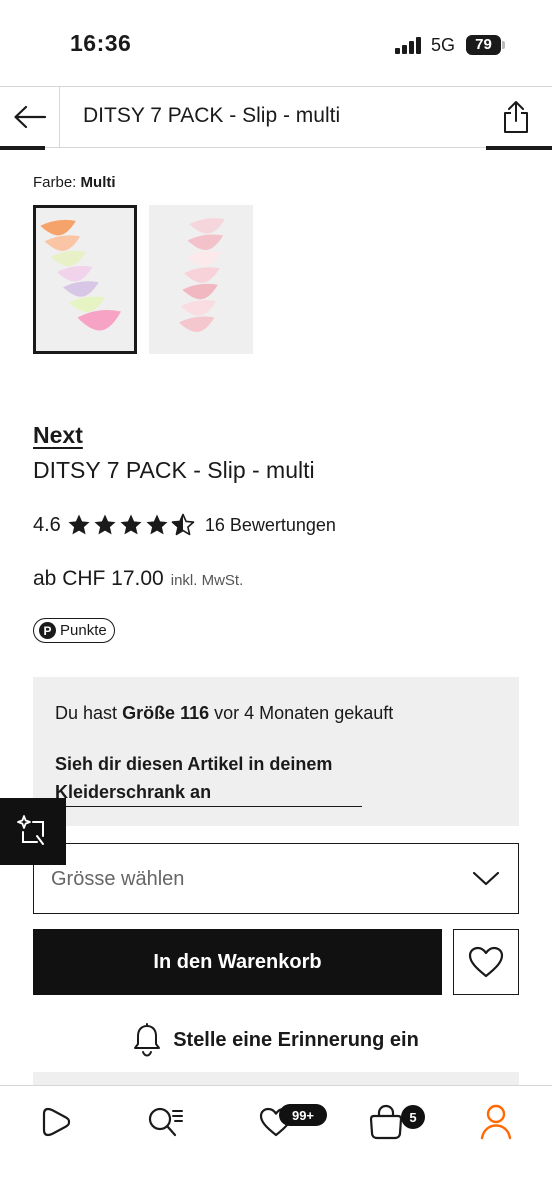  I want to click on bag-badge: 5, so click(413, 1117).